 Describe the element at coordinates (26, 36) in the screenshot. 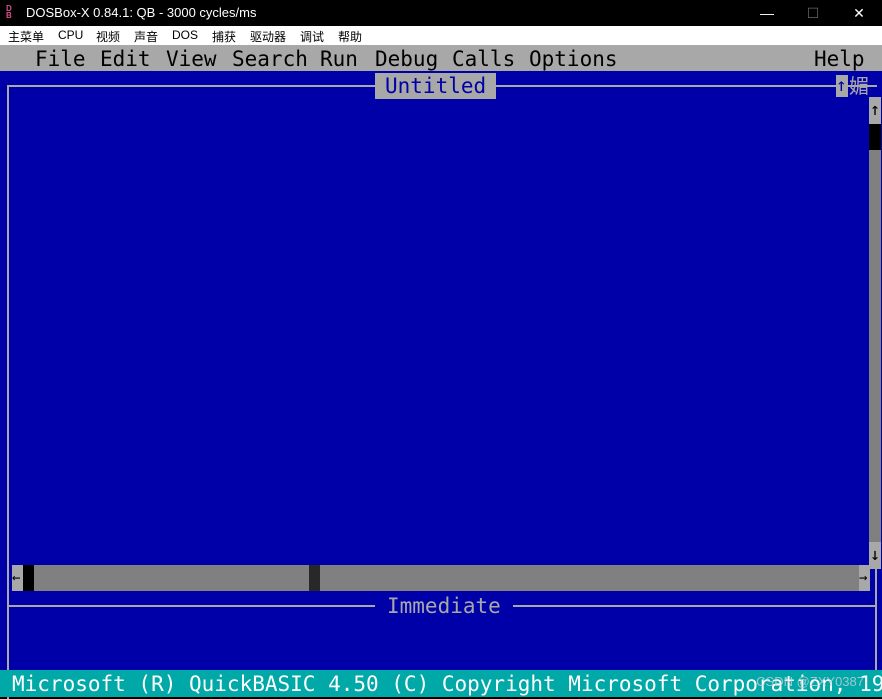

I see `host-menu-main: 主菜单` at that location.